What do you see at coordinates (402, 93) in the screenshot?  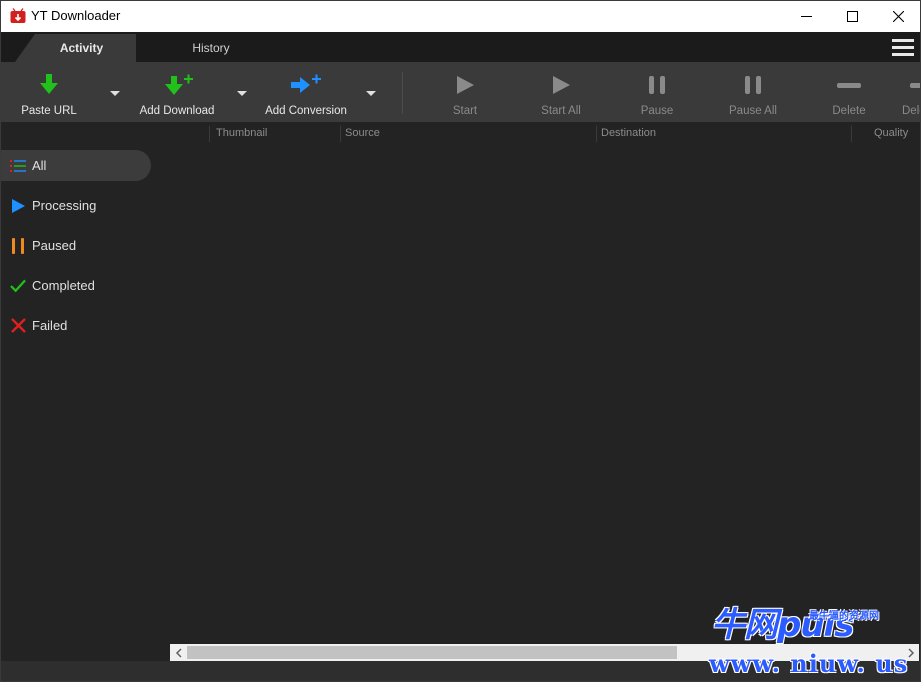 I see `toolbar-separator` at bounding box center [402, 93].